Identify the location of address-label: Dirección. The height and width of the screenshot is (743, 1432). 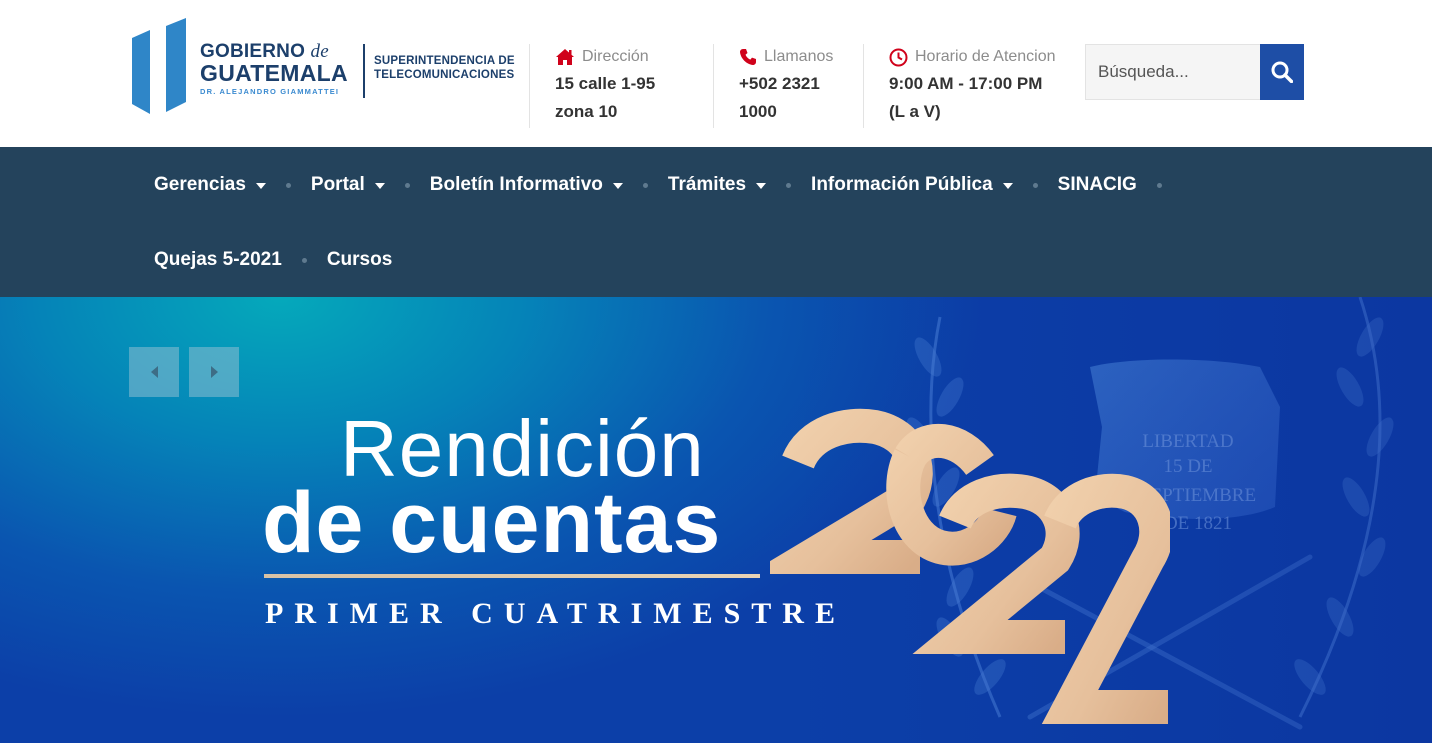
(615, 56).